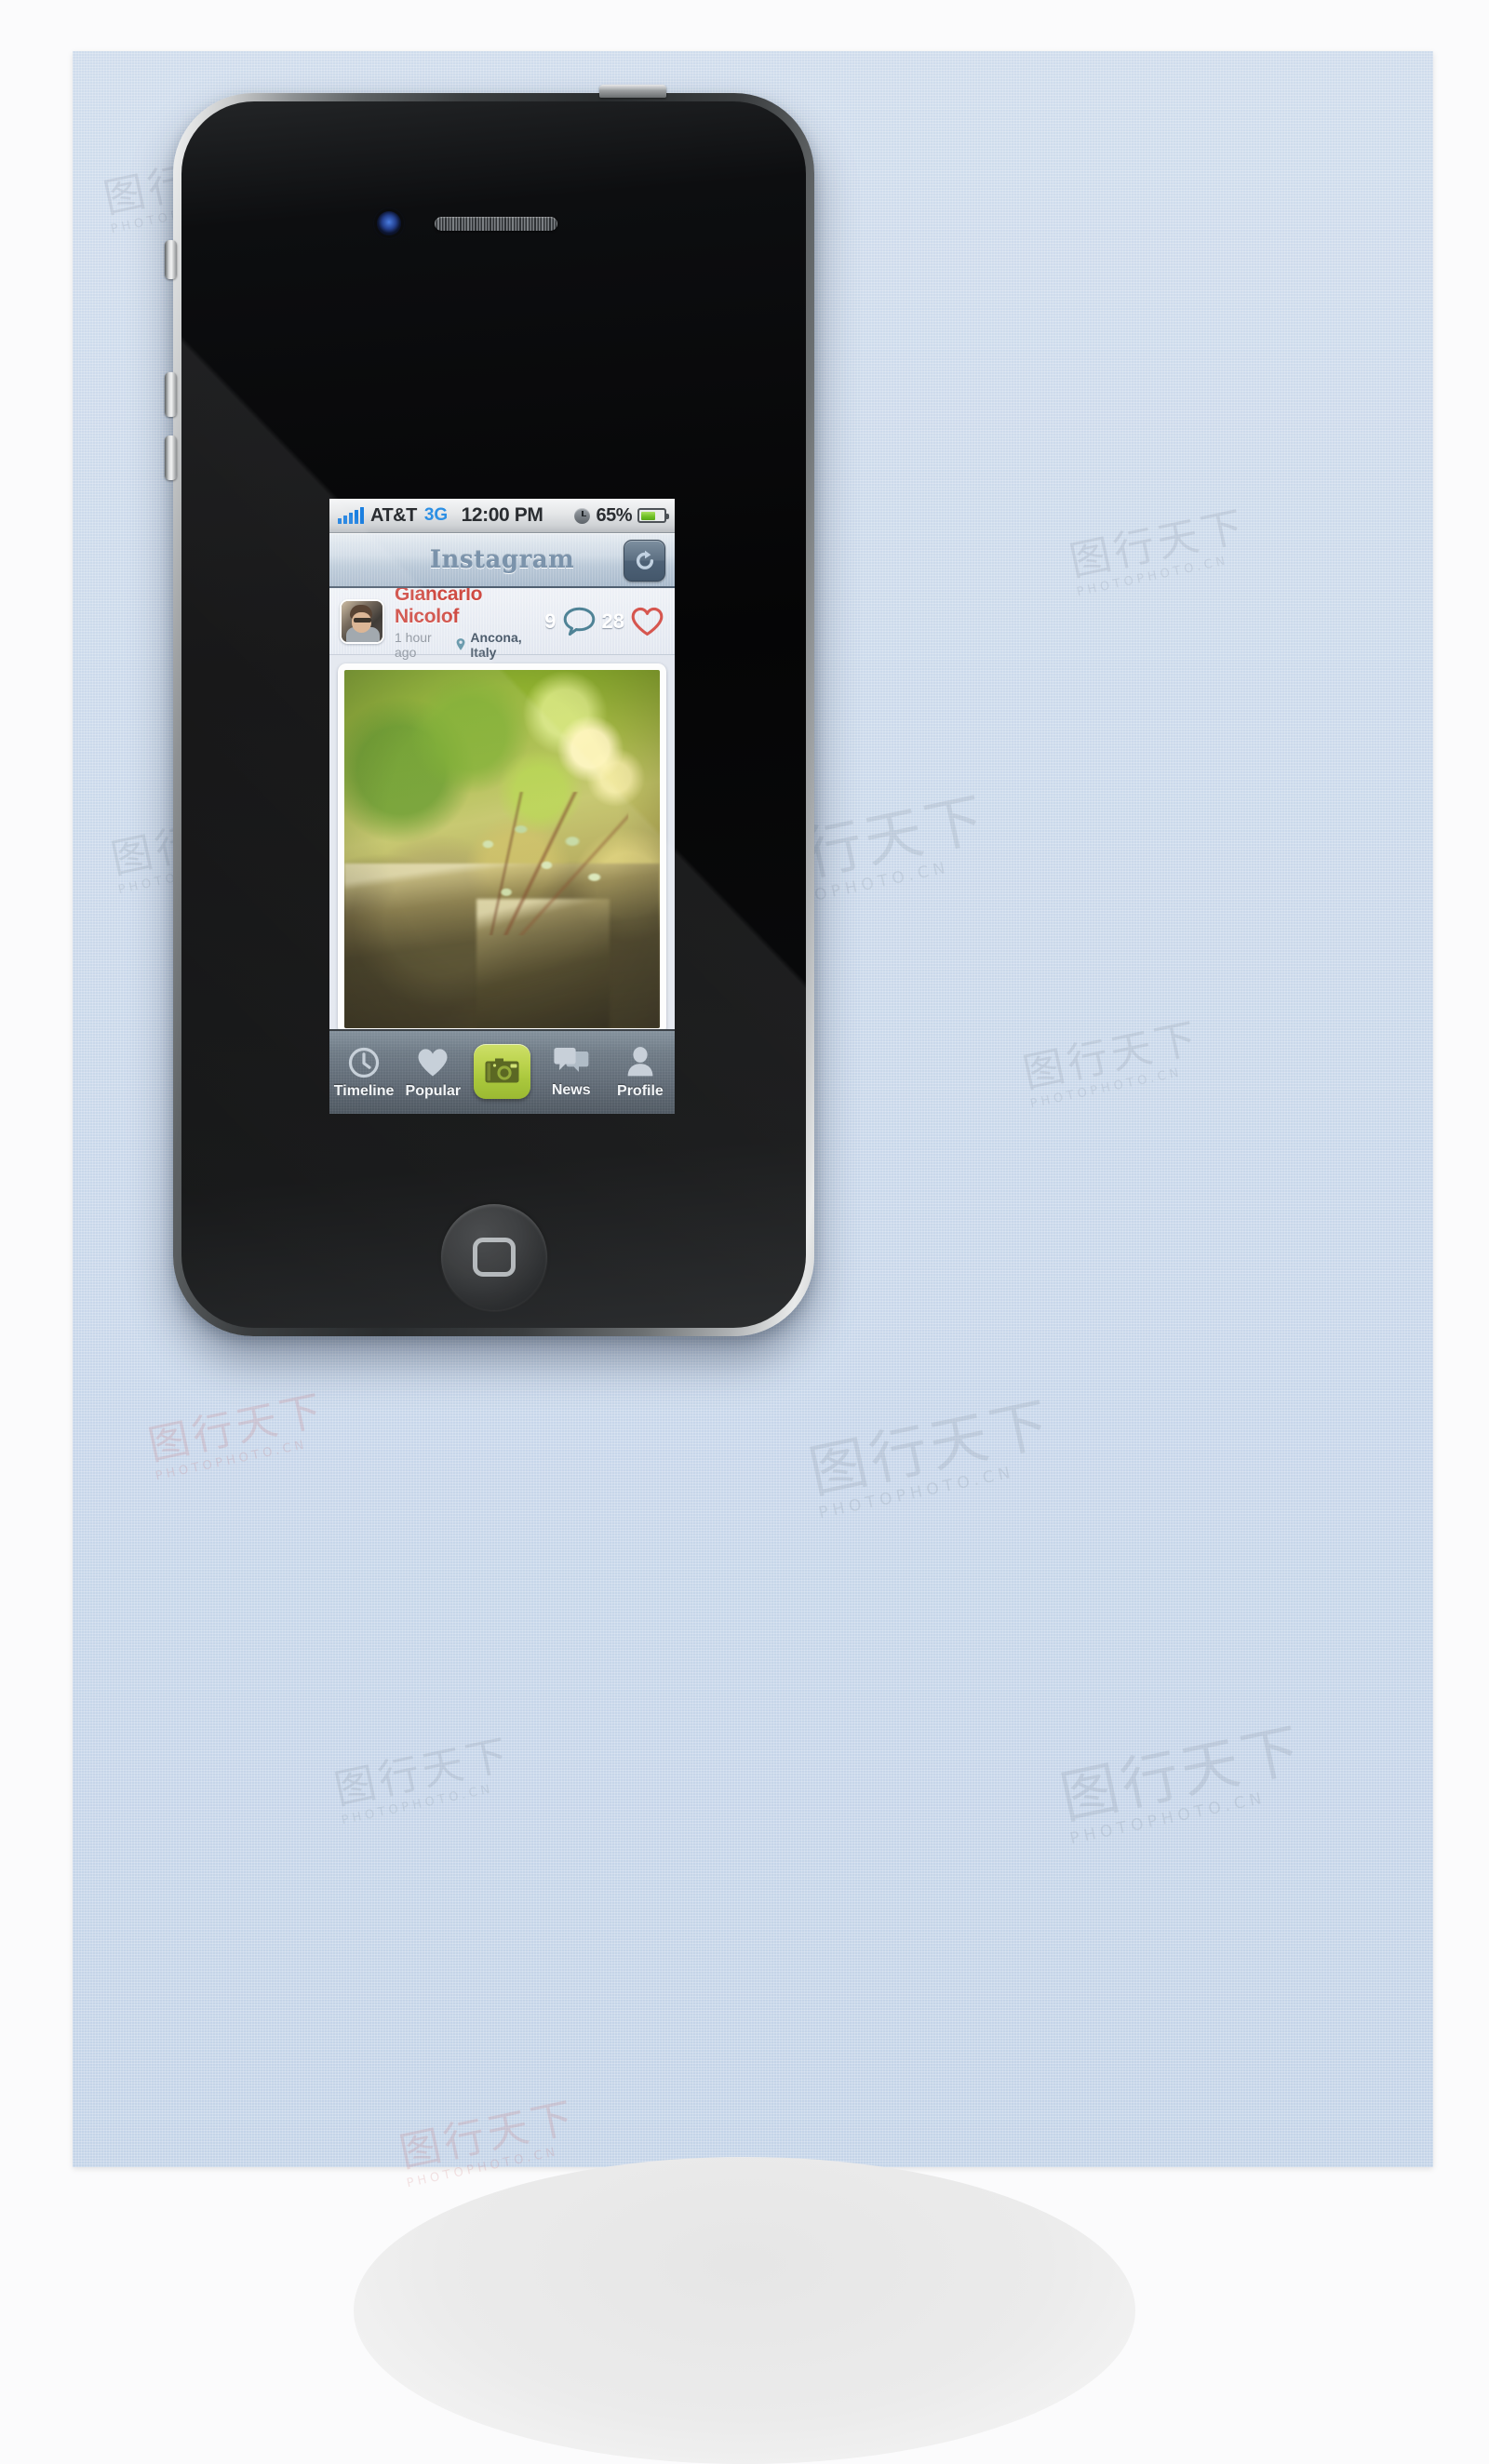 The width and height of the screenshot is (1489, 2464). What do you see at coordinates (640, 1062) in the screenshot?
I see `person-icon` at bounding box center [640, 1062].